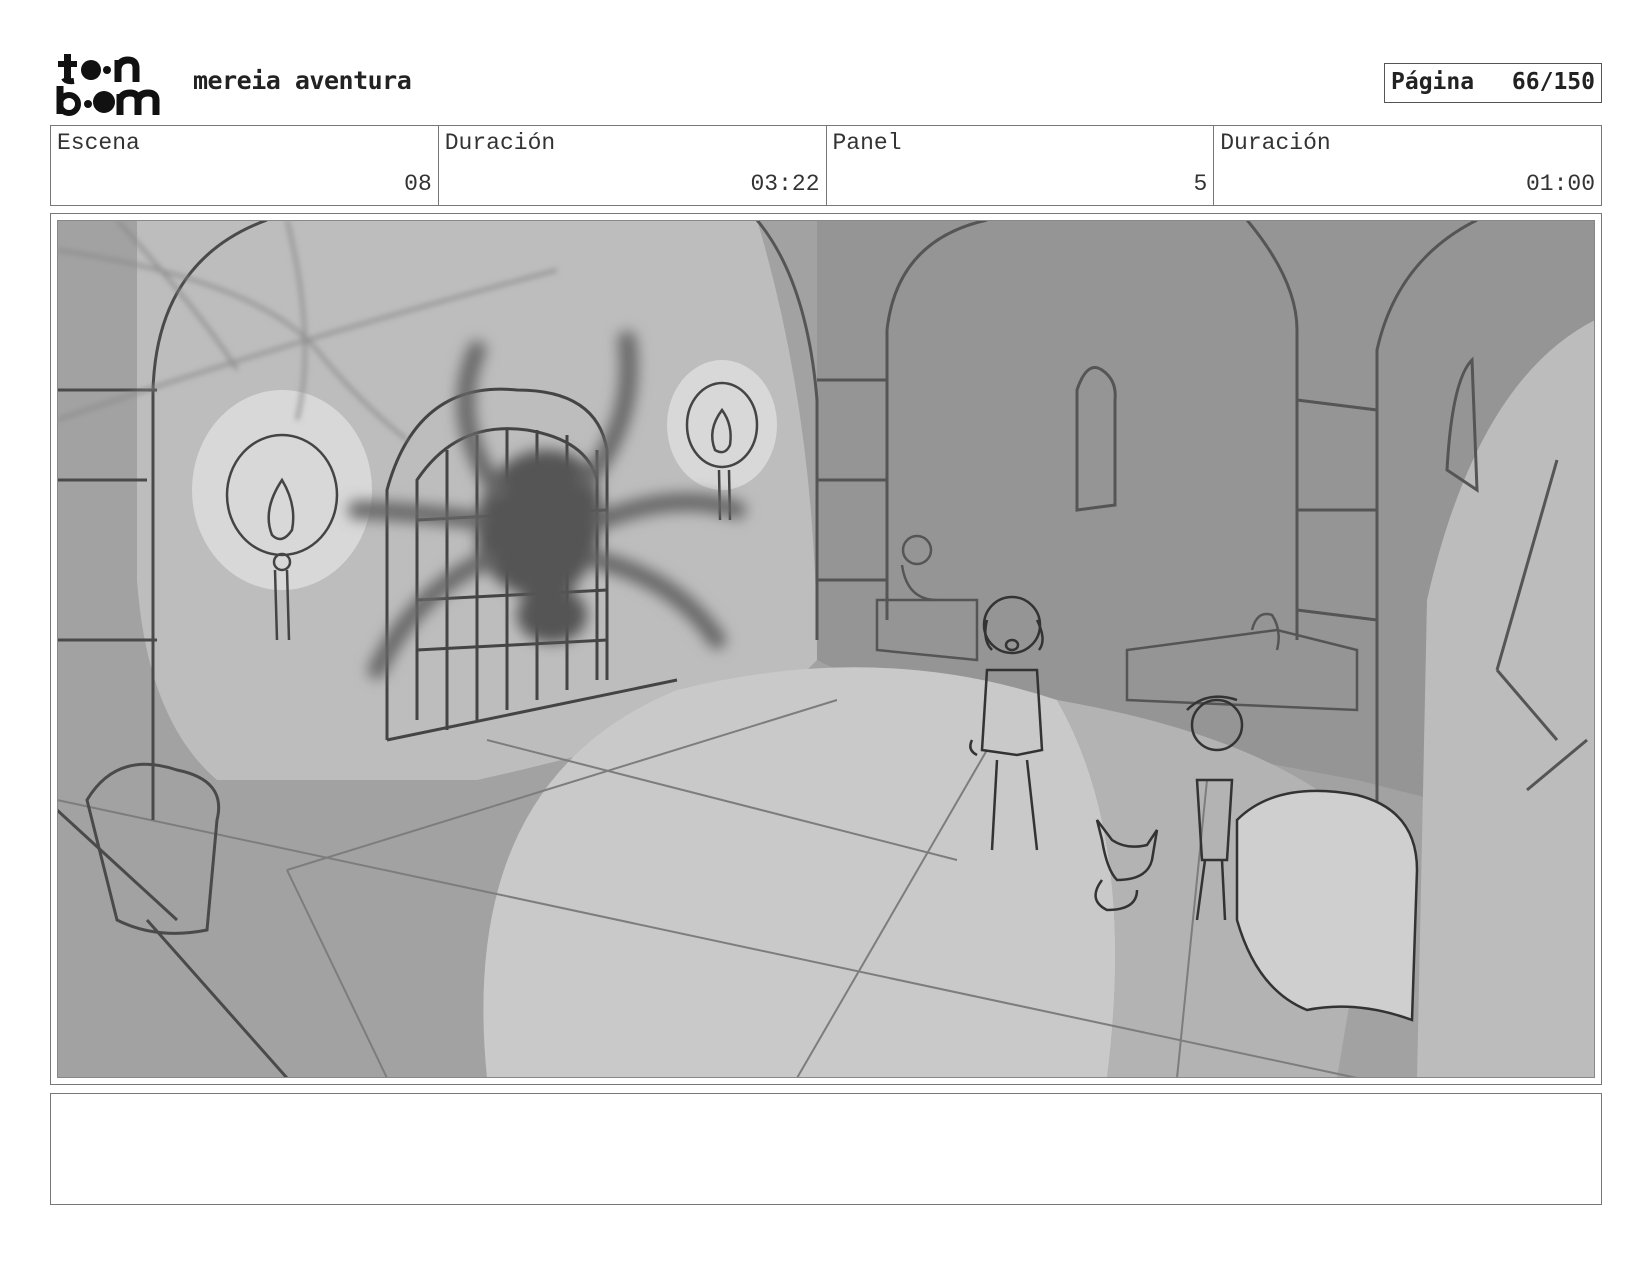  Describe the element at coordinates (1553, 82) in the screenshot. I see `page-number: 66/150` at that location.